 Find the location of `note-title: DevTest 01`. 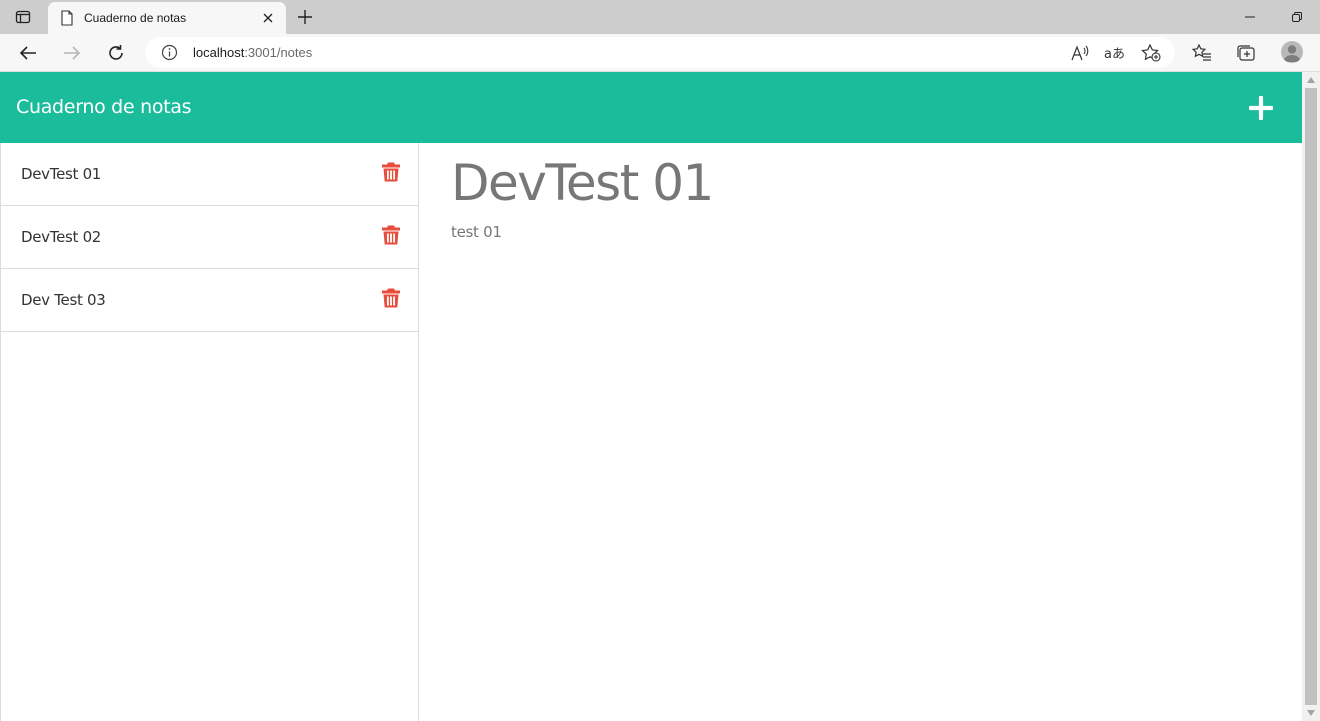

note-title: DevTest 01 is located at coordinates (582, 183).